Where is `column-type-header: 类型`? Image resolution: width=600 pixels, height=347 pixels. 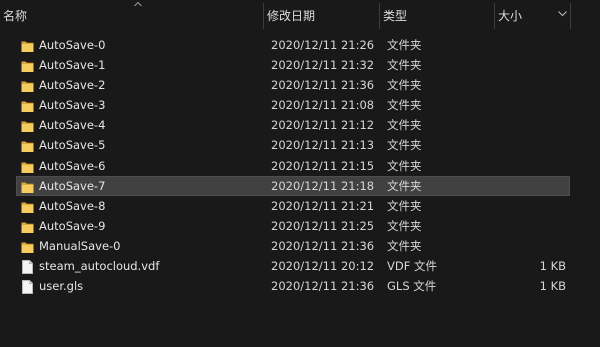
column-type-header: 类型 is located at coordinates (437, 15).